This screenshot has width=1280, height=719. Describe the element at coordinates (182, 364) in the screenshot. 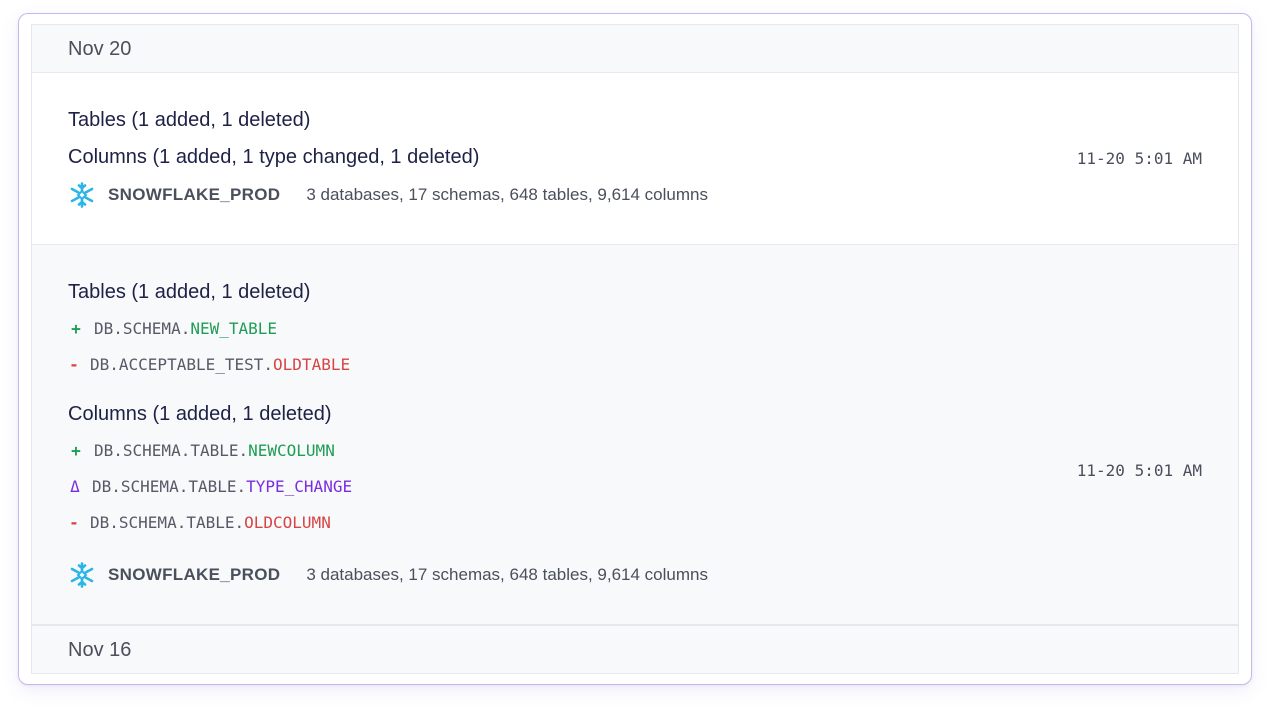

I see `object-path: DB.ACCEPTABLE_TEST.` at that location.